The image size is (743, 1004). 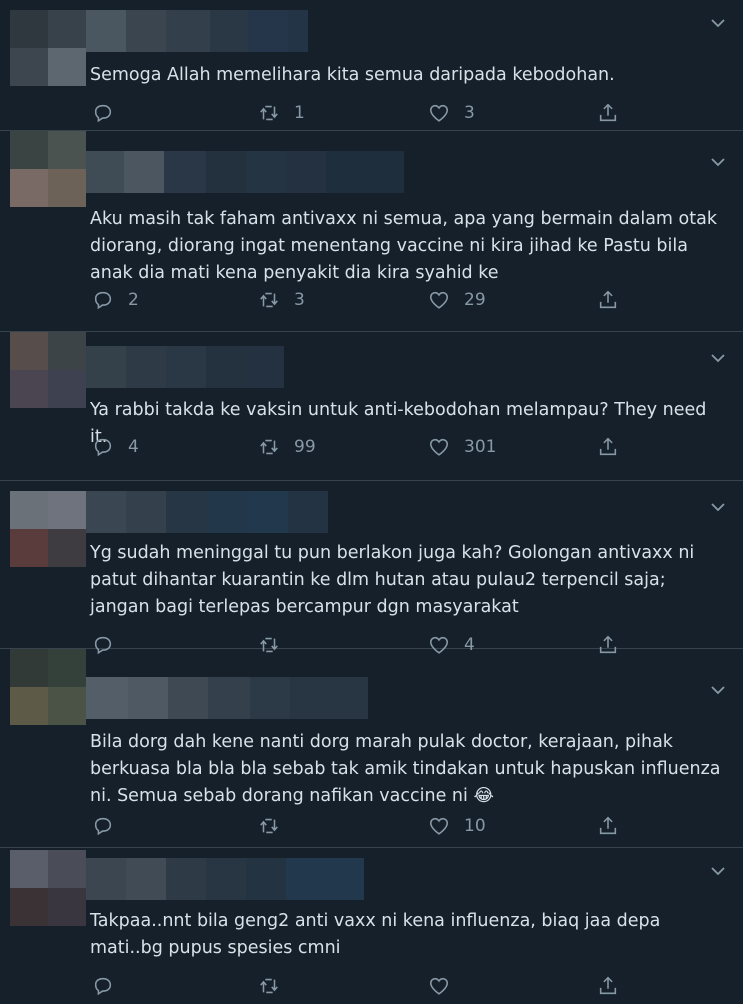 I want to click on tweet-actions: 2 3 29, so click(x=362, y=300).